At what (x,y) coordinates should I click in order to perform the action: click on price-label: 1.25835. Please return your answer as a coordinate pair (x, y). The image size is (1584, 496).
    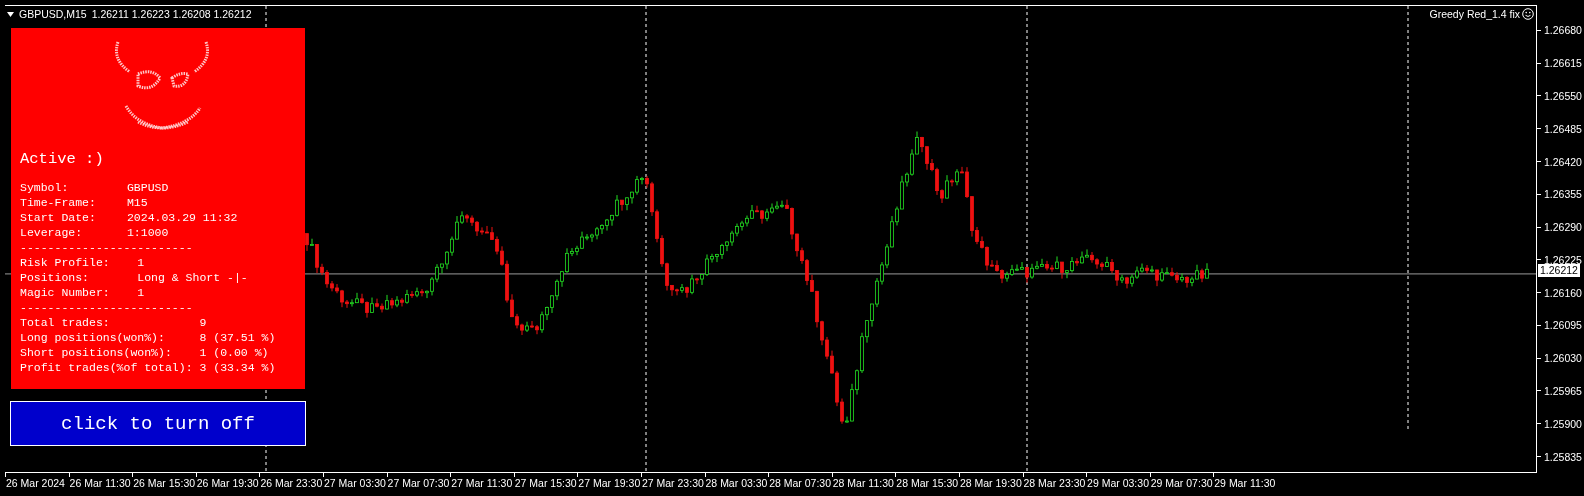
    Looking at the image, I should click on (1562, 456).